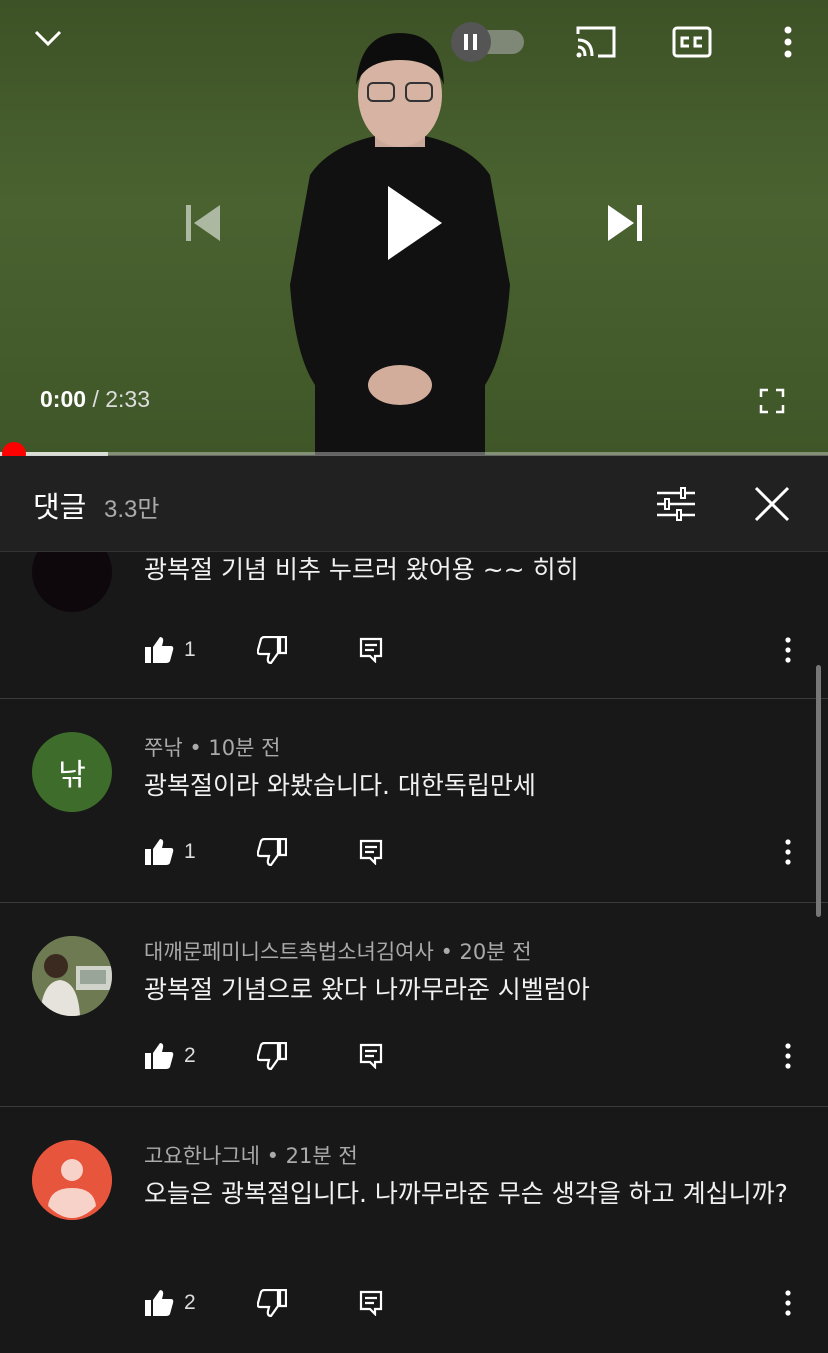  I want to click on comment-time: • 20분 전, so click(486, 952).